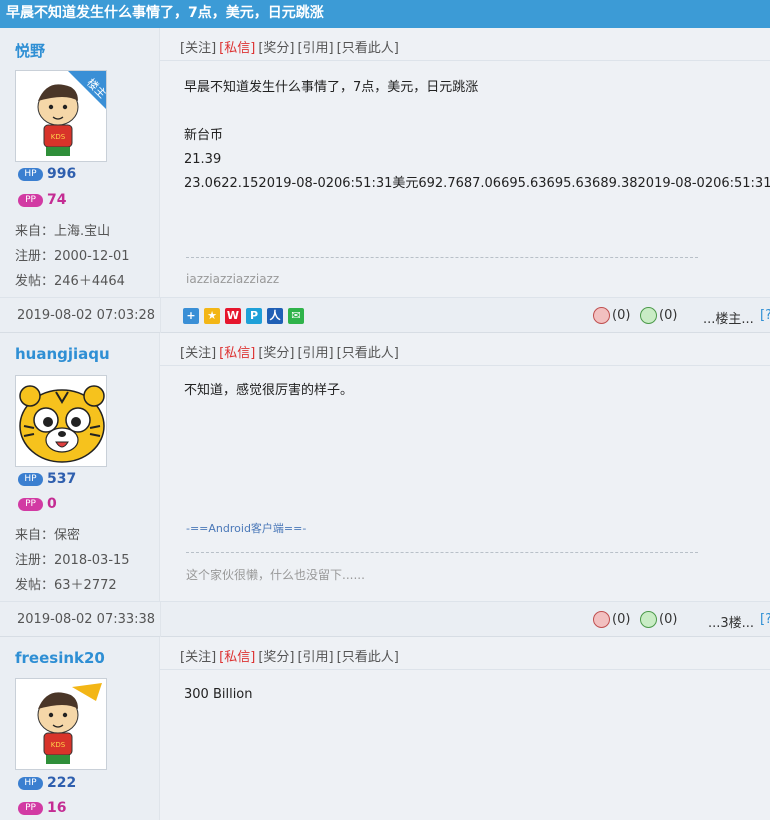 Image resolution: width=770 pixels, height=820 pixels. I want to click on hp-value: 537, so click(62, 479).